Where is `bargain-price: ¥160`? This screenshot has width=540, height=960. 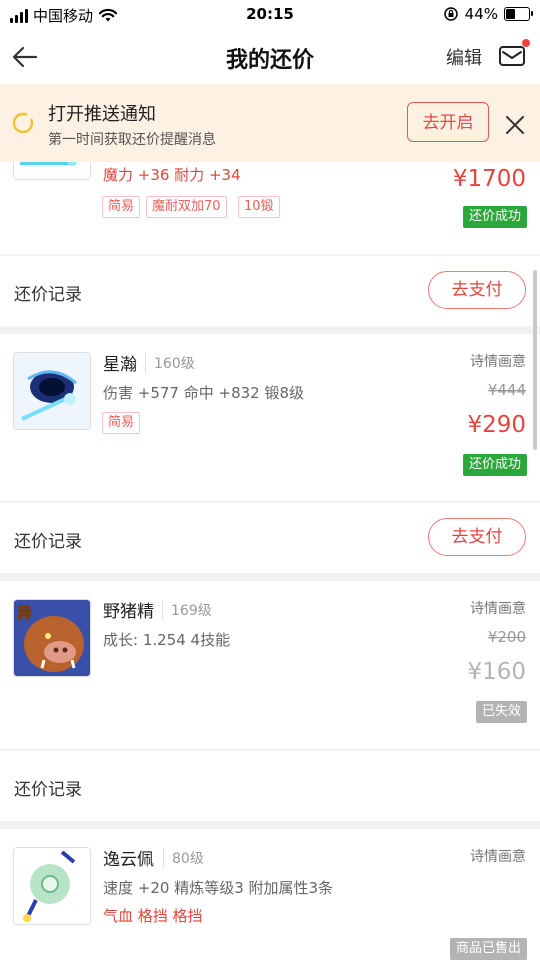
bargain-price: ¥160 is located at coordinates (496, 672).